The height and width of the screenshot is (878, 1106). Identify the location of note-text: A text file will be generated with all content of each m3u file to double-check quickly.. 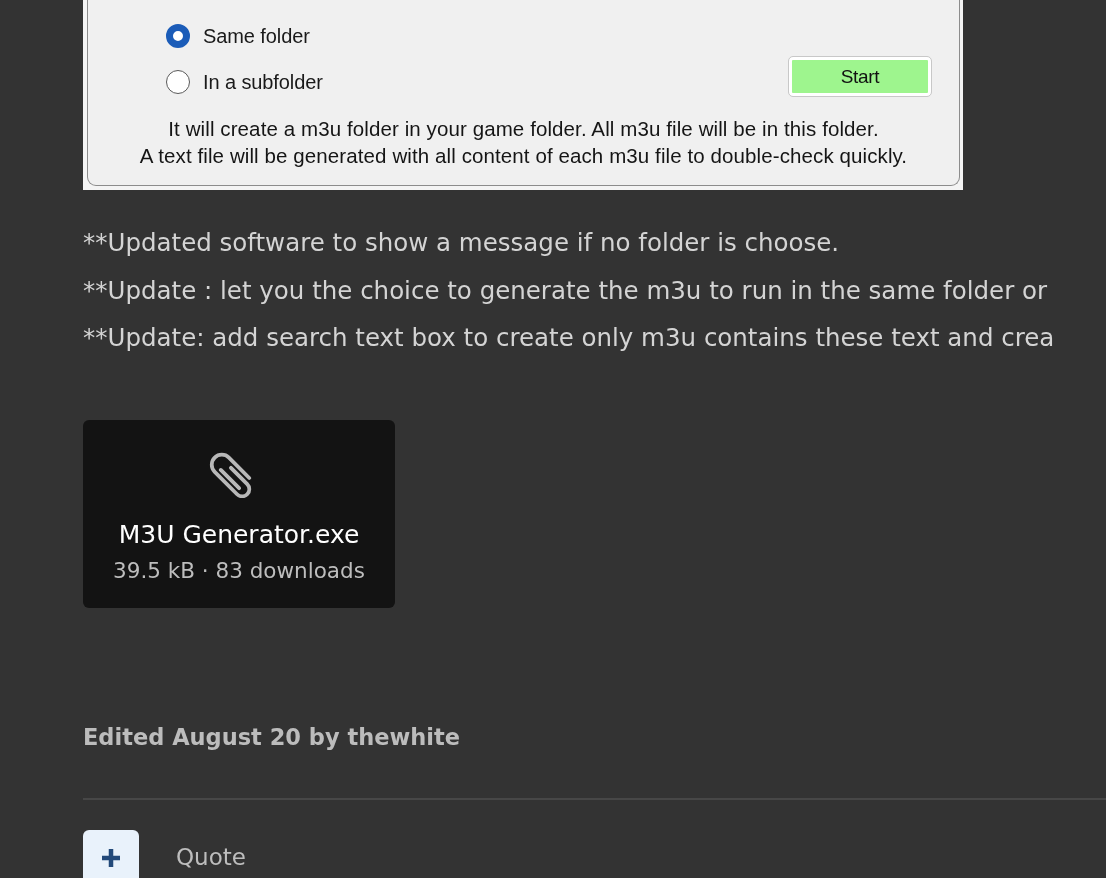
(523, 156).